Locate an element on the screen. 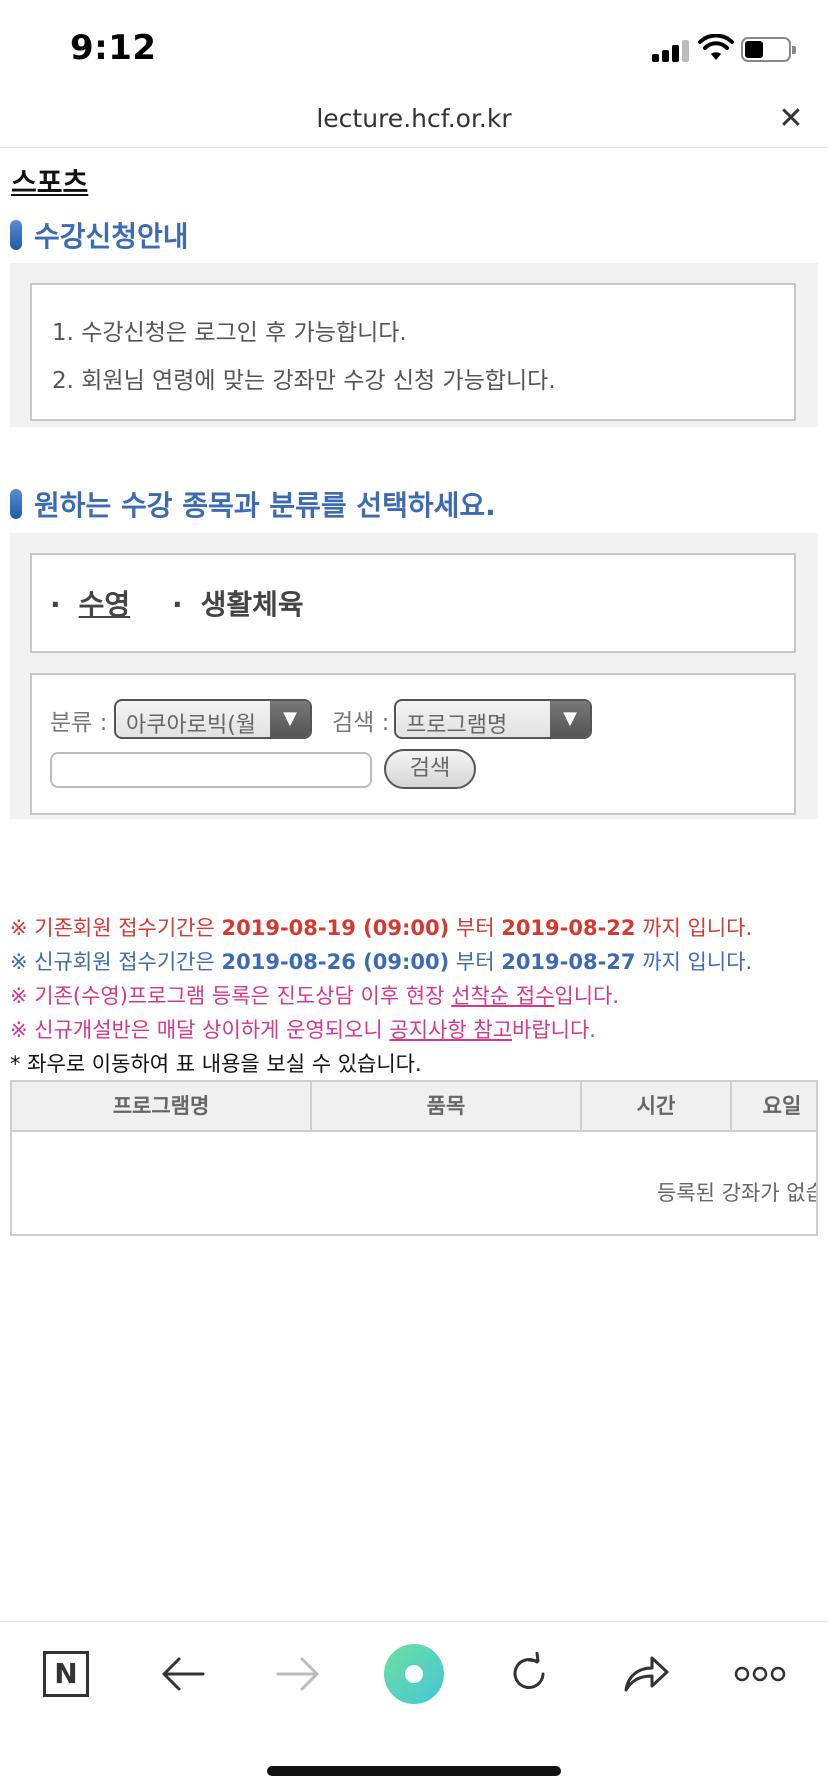 The width and height of the screenshot is (828, 1792). info-line-registration: ※ 기존(수영)프로그램 등록은 진도상담 이후 현장 선착순 접수입니다. is located at coordinates (314, 995).